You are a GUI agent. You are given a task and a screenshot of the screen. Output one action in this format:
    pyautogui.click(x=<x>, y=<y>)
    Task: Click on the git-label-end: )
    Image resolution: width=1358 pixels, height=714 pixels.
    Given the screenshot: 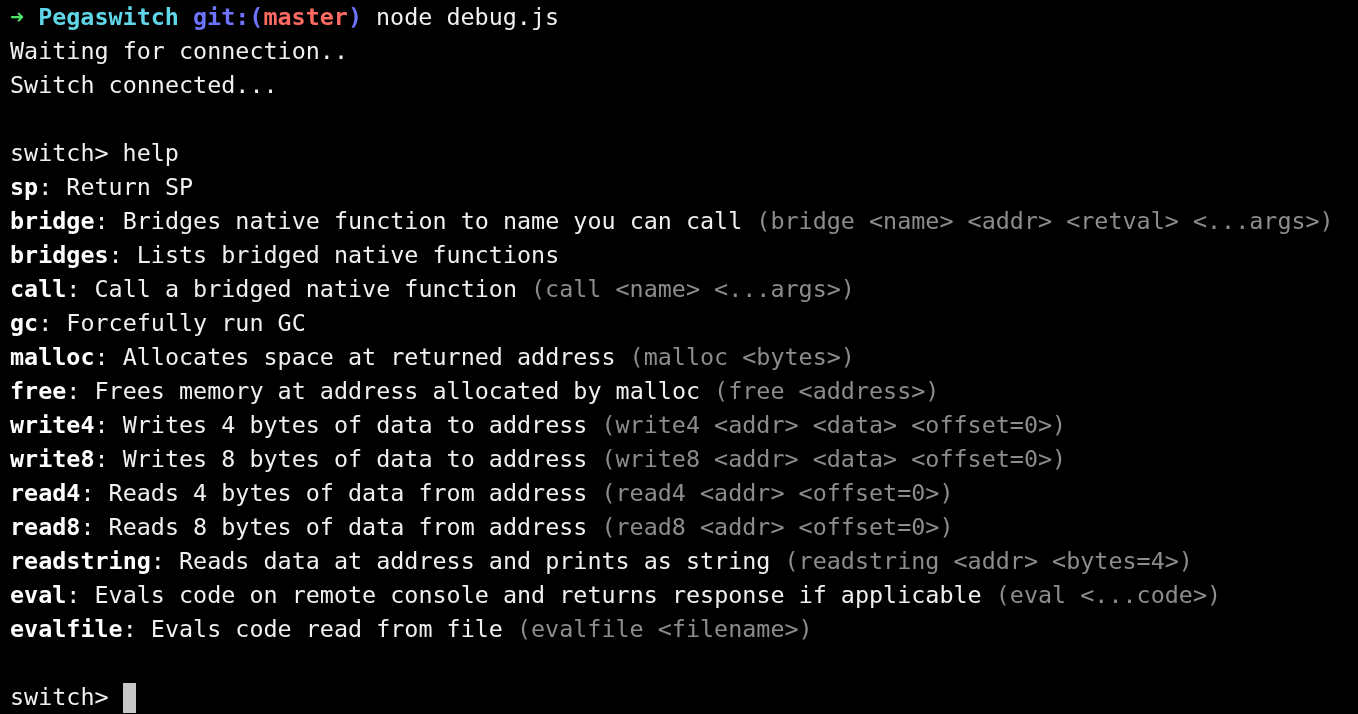 What is the action you would take?
    pyautogui.click(x=354, y=18)
    